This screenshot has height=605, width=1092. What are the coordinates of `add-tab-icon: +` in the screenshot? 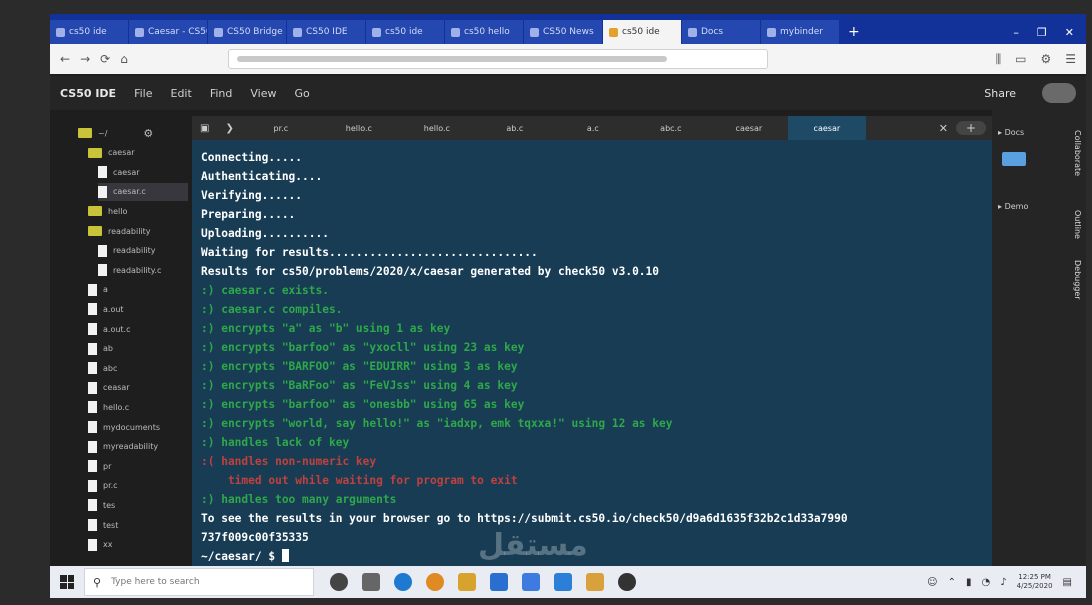 It's located at (970, 128).